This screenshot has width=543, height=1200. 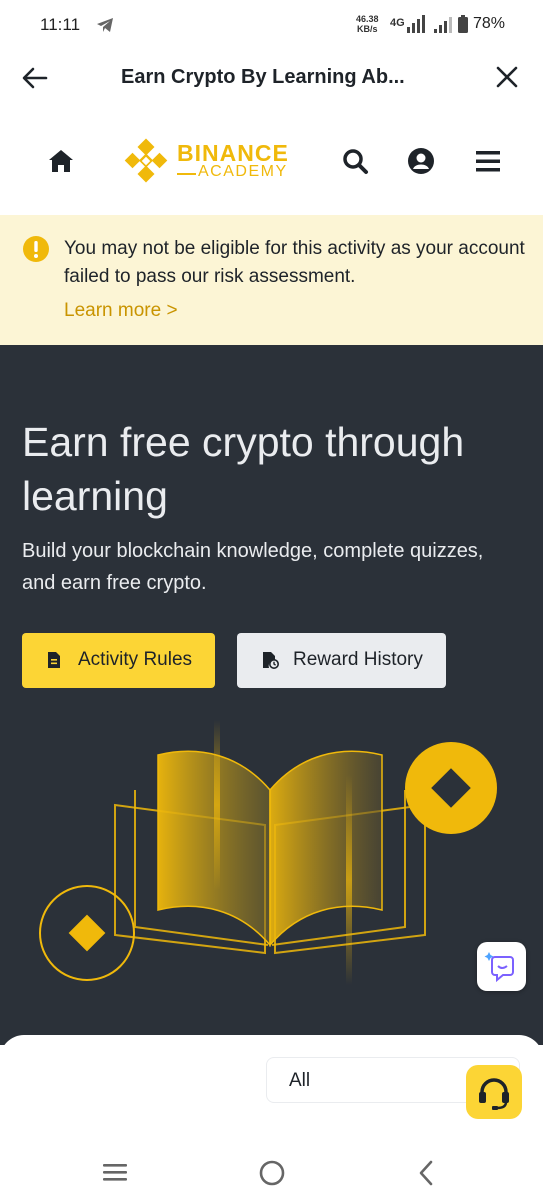 What do you see at coordinates (271, 660) in the screenshot?
I see `history-document-icon` at bounding box center [271, 660].